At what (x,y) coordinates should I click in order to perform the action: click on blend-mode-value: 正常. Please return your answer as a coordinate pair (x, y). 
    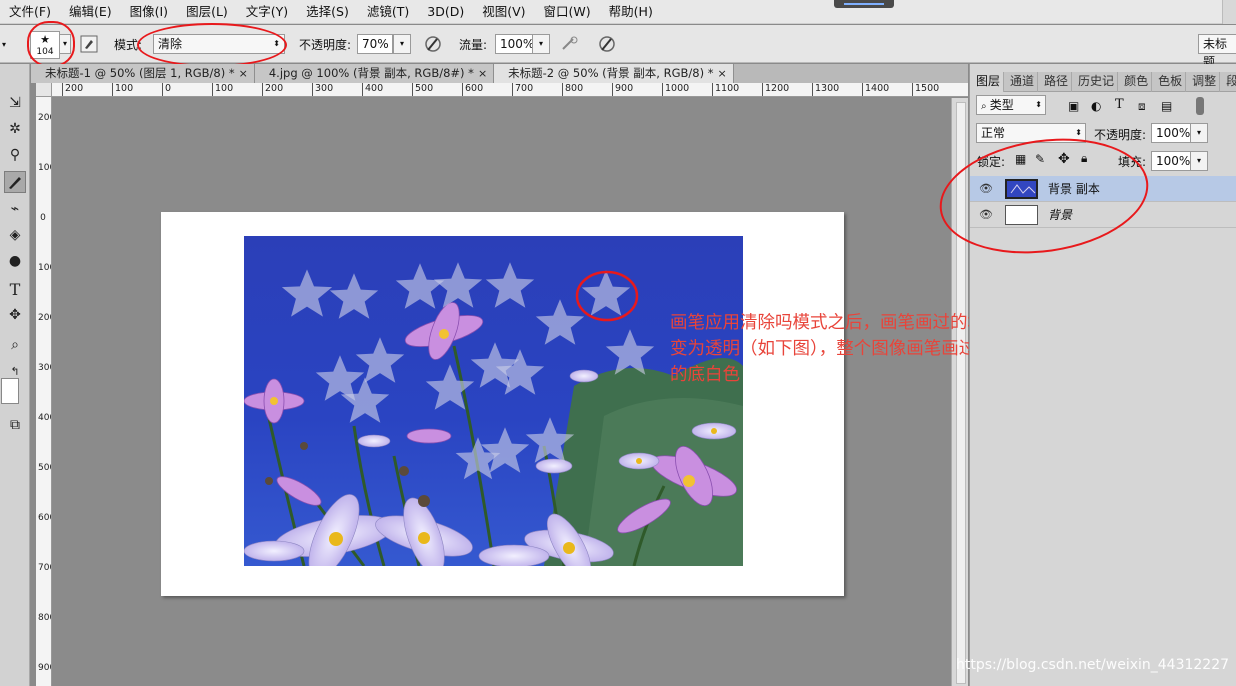
    Looking at the image, I should click on (993, 133).